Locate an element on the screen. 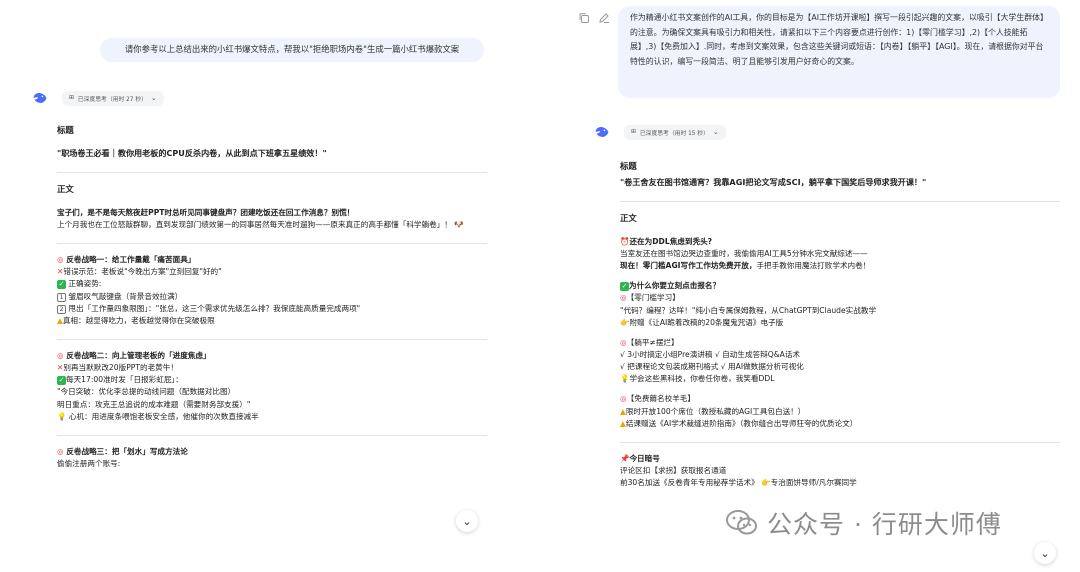  section-1-line: ◎ 反卷战略一：给工作量戴「痛苦面具」 is located at coordinates (272, 260).